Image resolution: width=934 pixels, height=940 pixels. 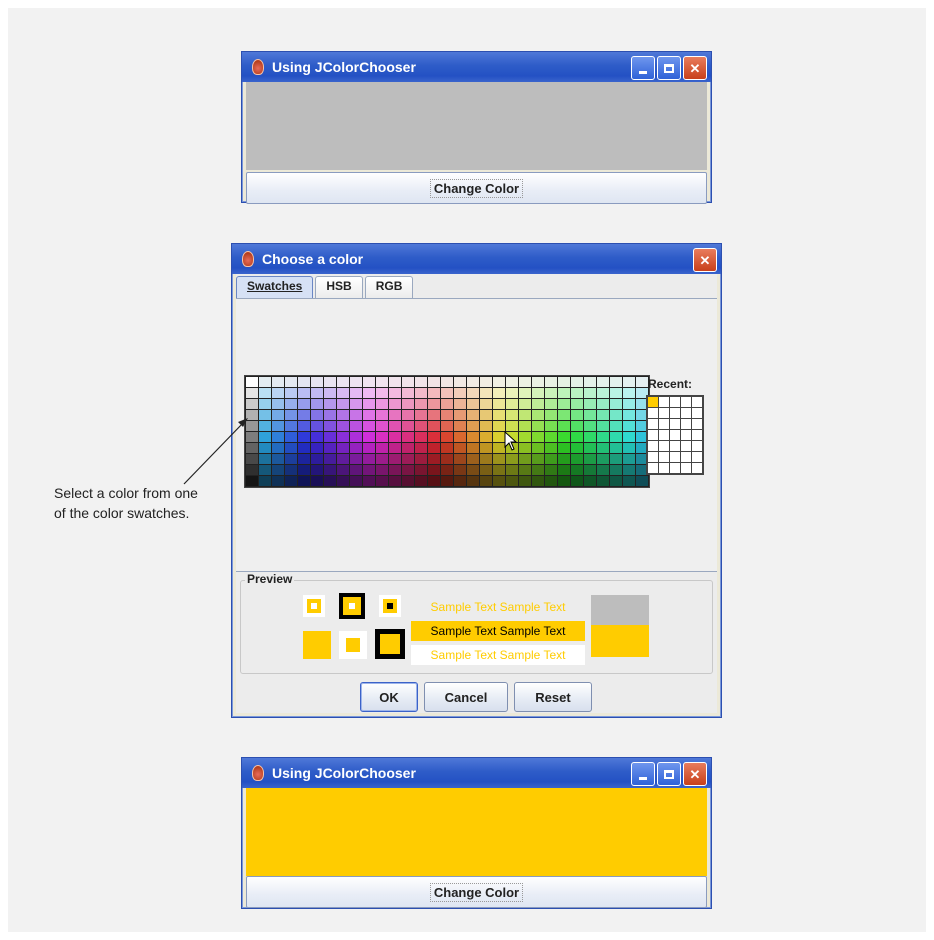 I want to click on maximize-icon, so click(x=669, y=68).